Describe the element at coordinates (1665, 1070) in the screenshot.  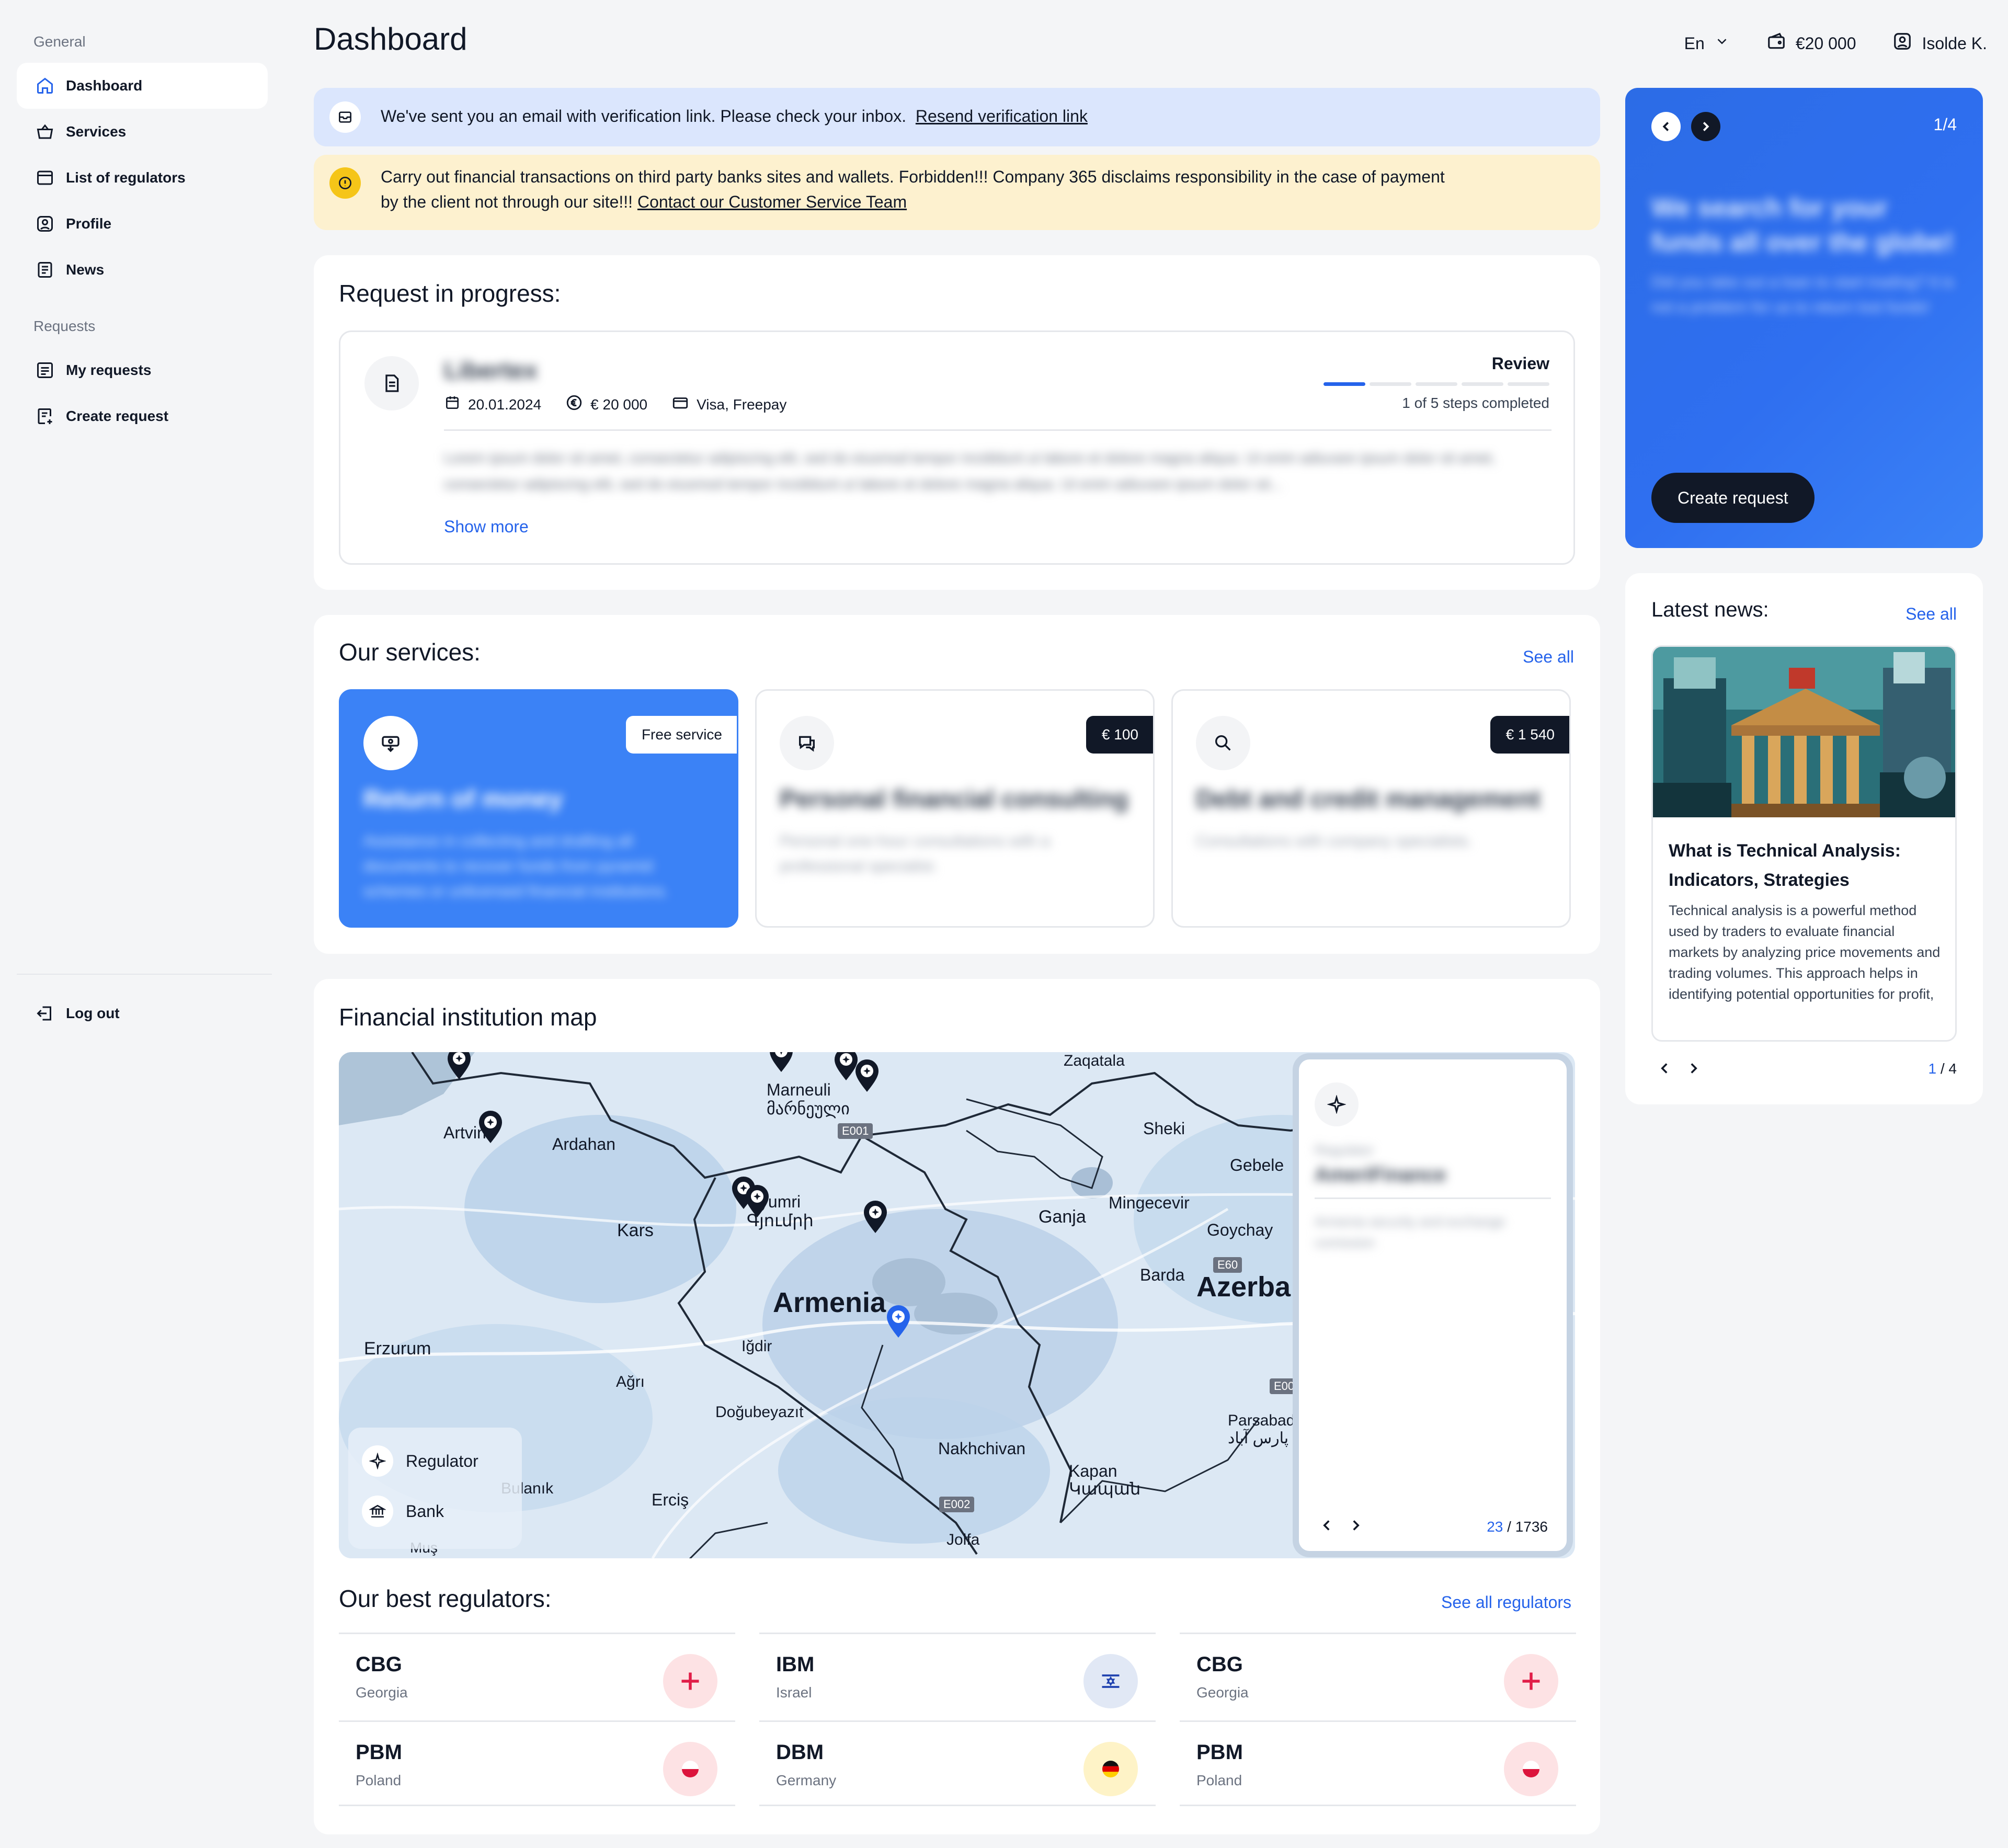
I see `news-prev-button` at that location.